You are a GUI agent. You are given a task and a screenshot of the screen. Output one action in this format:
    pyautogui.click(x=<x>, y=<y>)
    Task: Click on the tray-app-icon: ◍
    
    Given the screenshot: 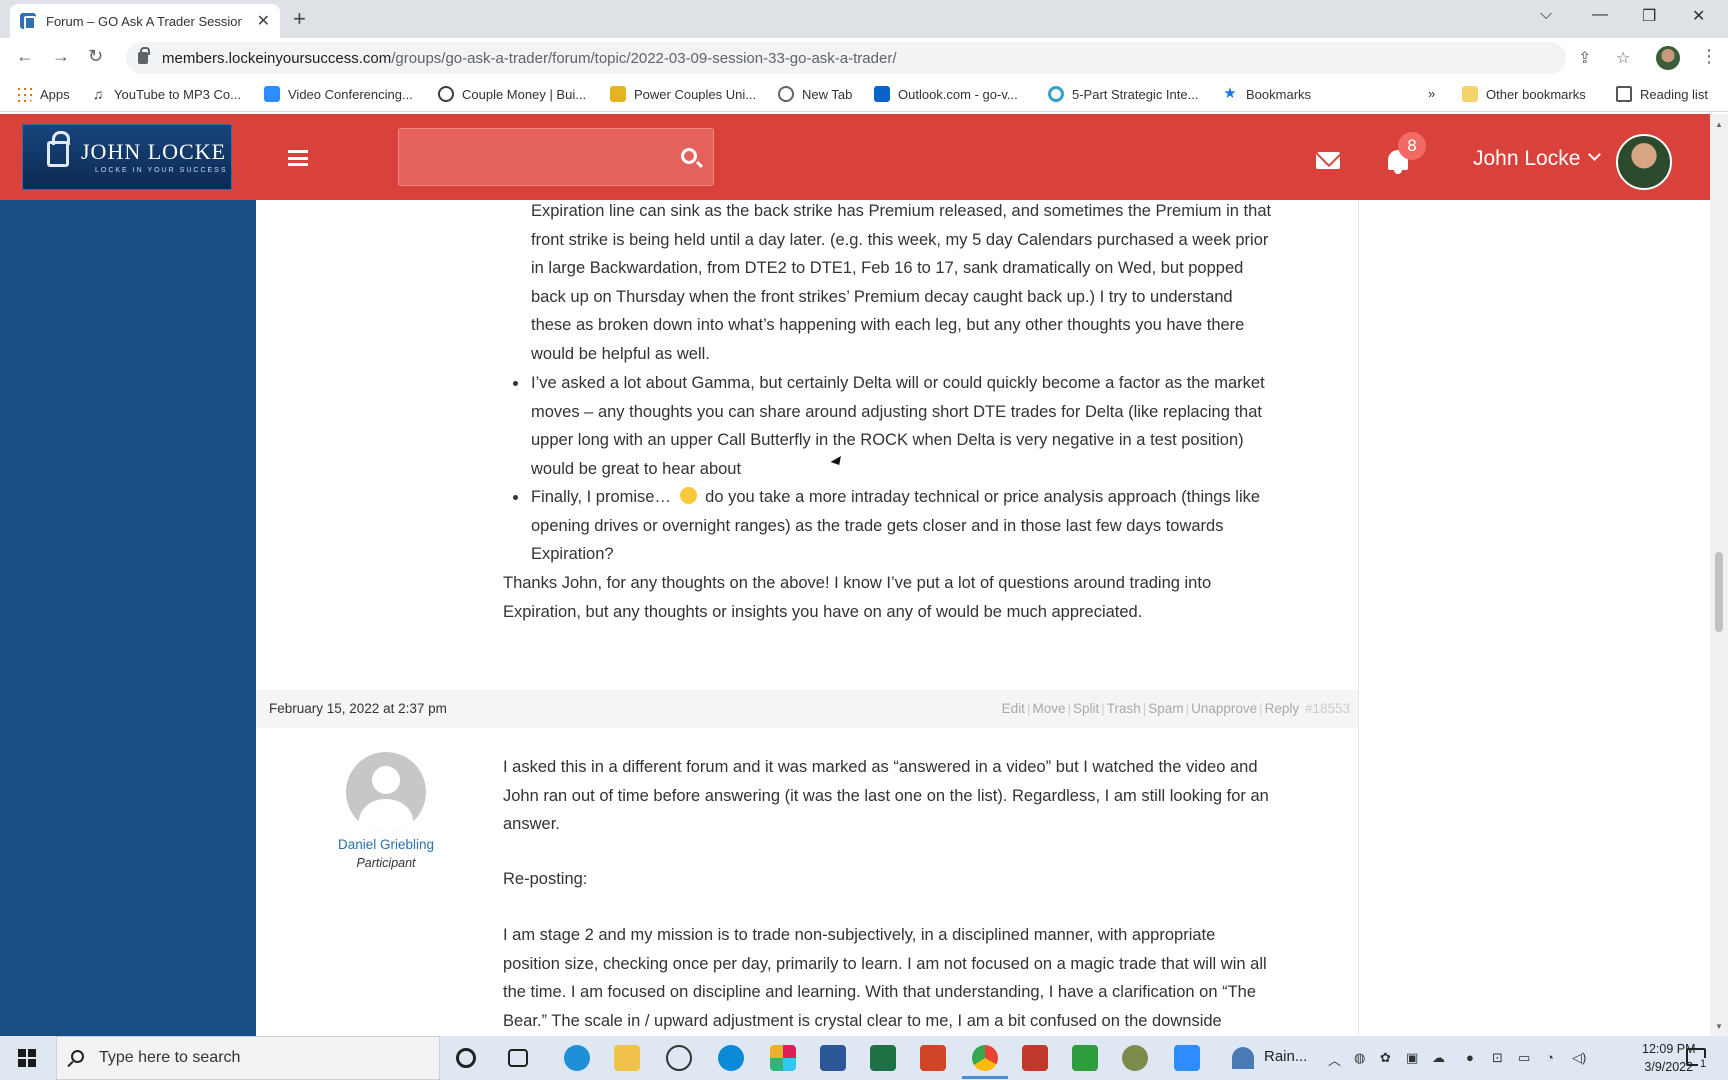 What is the action you would take?
    pyautogui.click(x=1359, y=1058)
    